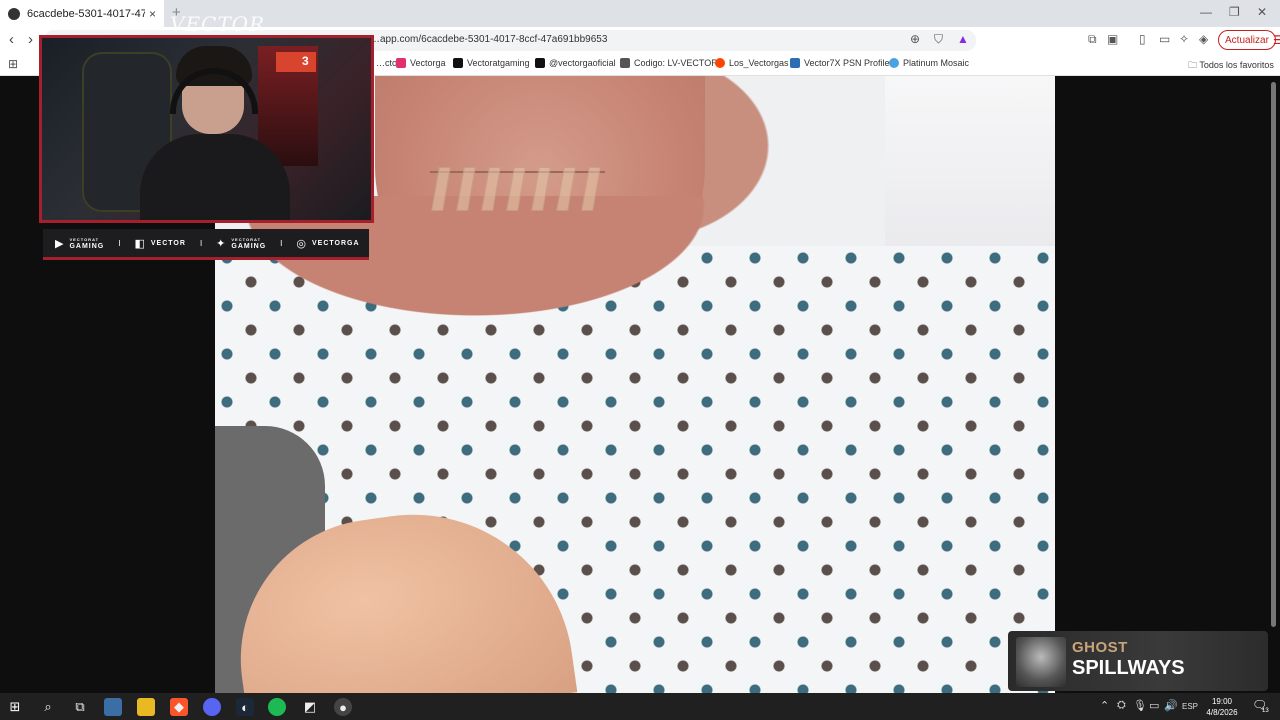 The width and height of the screenshot is (1280, 720). What do you see at coordinates (1104, 705) in the screenshot?
I see `tray-expand-icon: ⌃` at bounding box center [1104, 705].